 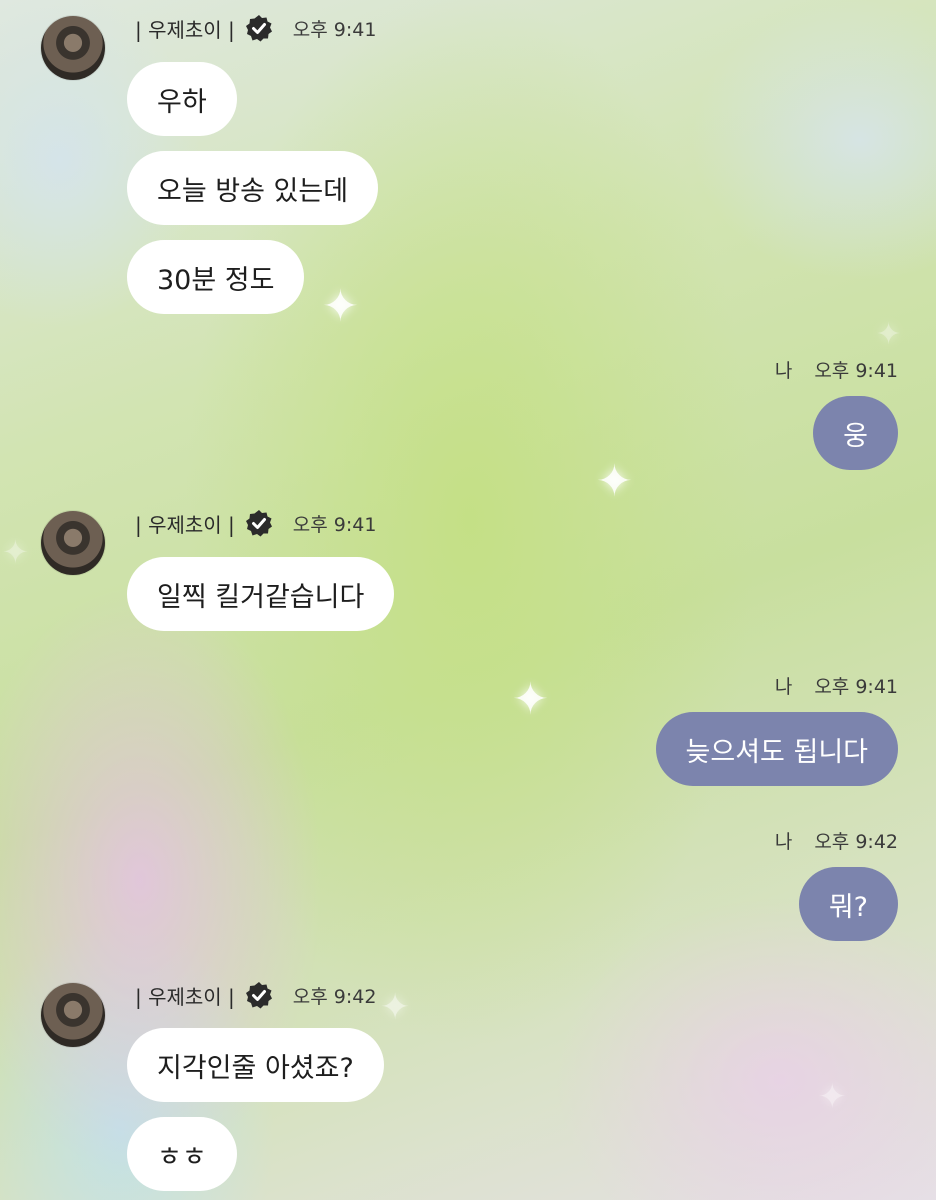 What do you see at coordinates (255, 1065) in the screenshot?
I see `incoming-message-bubble: 지각인줄 아셨죠?` at bounding box center [255, 1065].